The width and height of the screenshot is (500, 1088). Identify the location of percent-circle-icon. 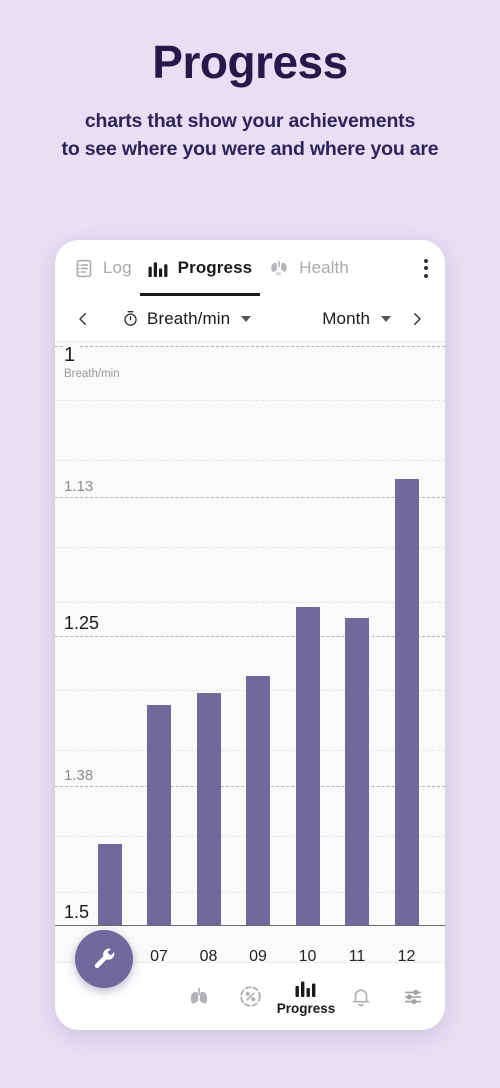
(250, 996).